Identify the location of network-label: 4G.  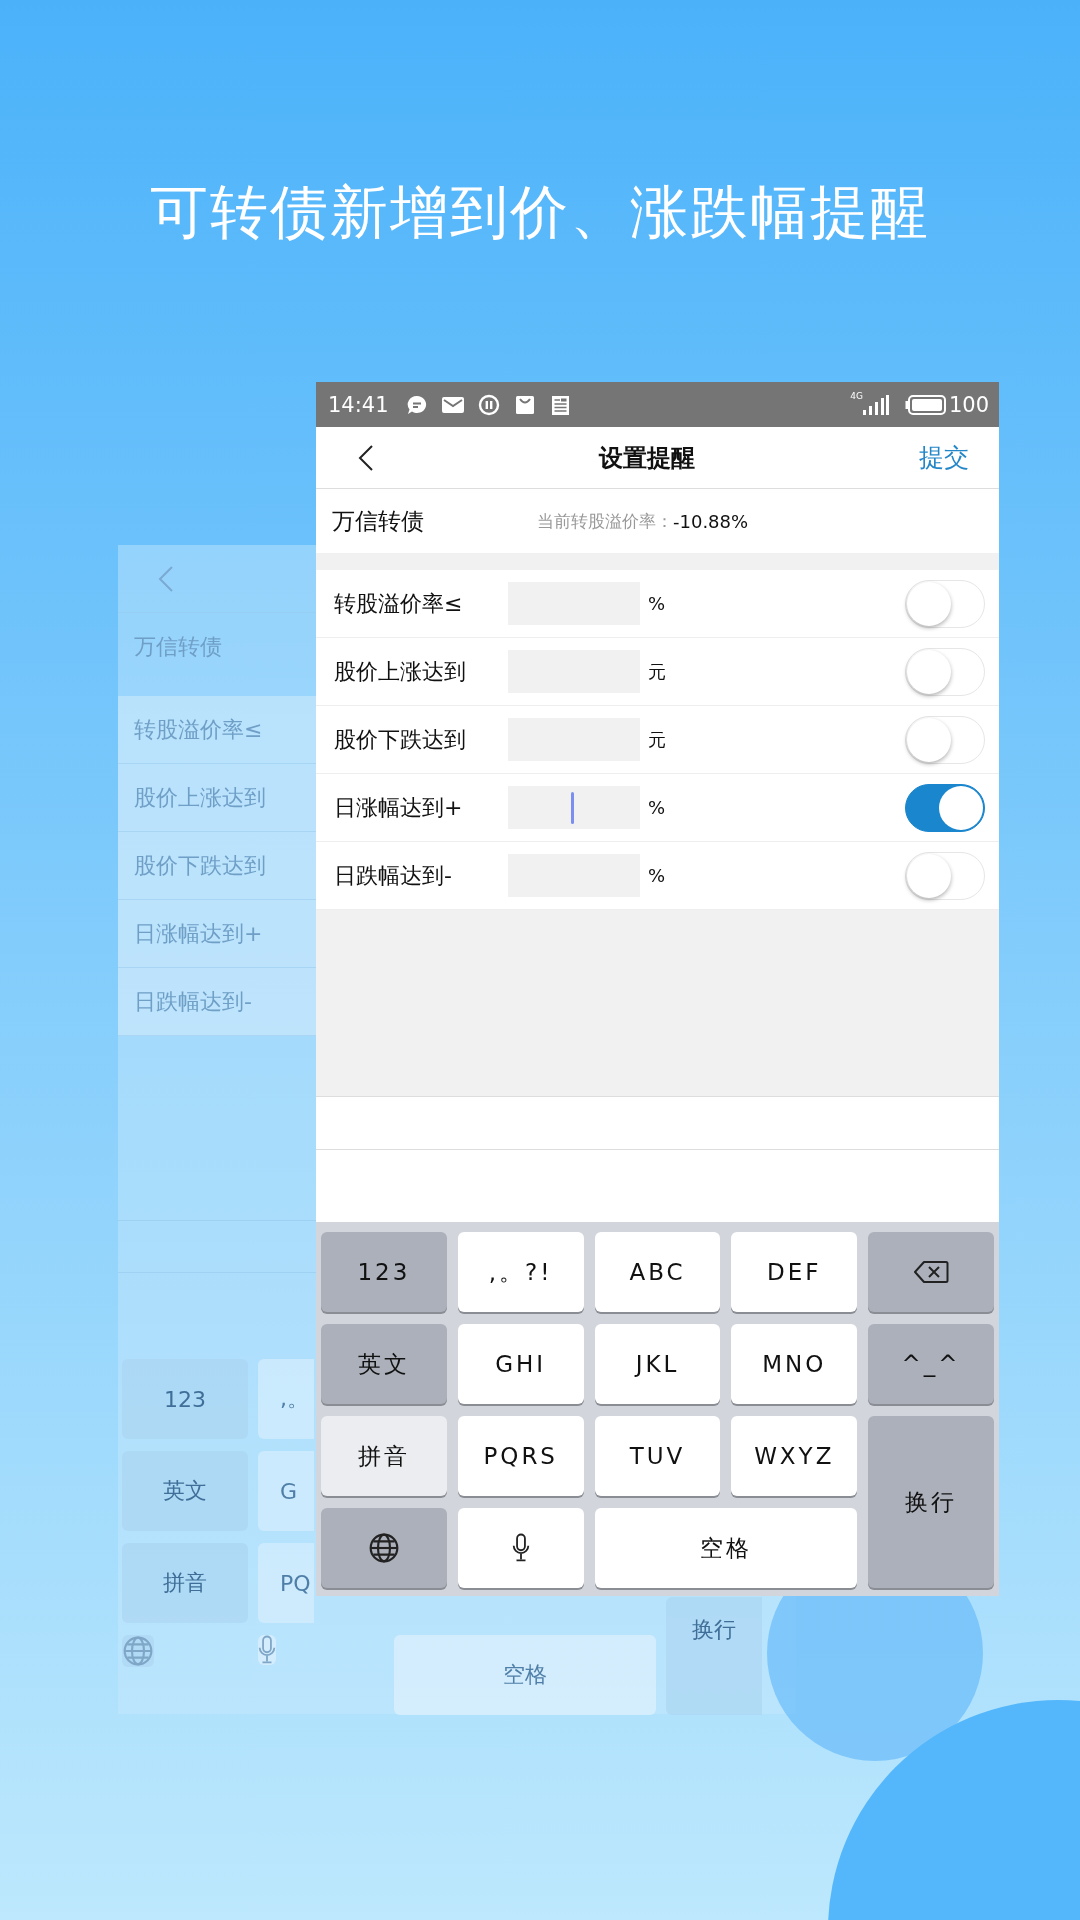
(856, 396).